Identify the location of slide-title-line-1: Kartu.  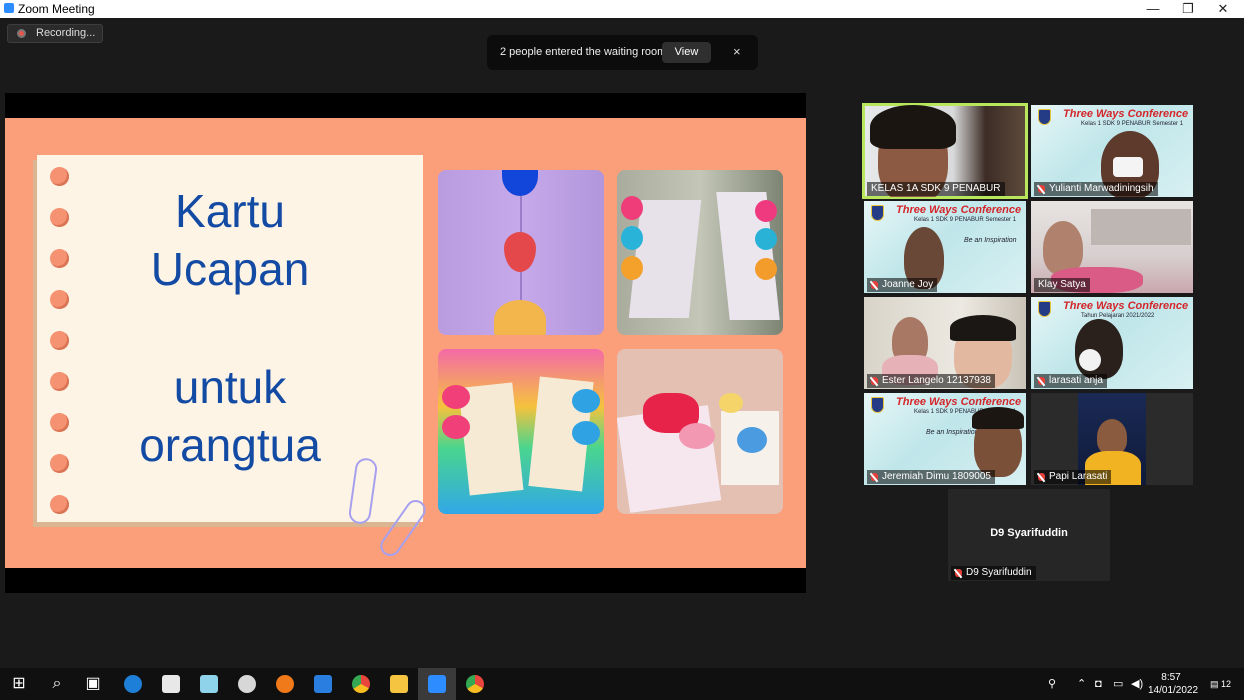
(230, 211).